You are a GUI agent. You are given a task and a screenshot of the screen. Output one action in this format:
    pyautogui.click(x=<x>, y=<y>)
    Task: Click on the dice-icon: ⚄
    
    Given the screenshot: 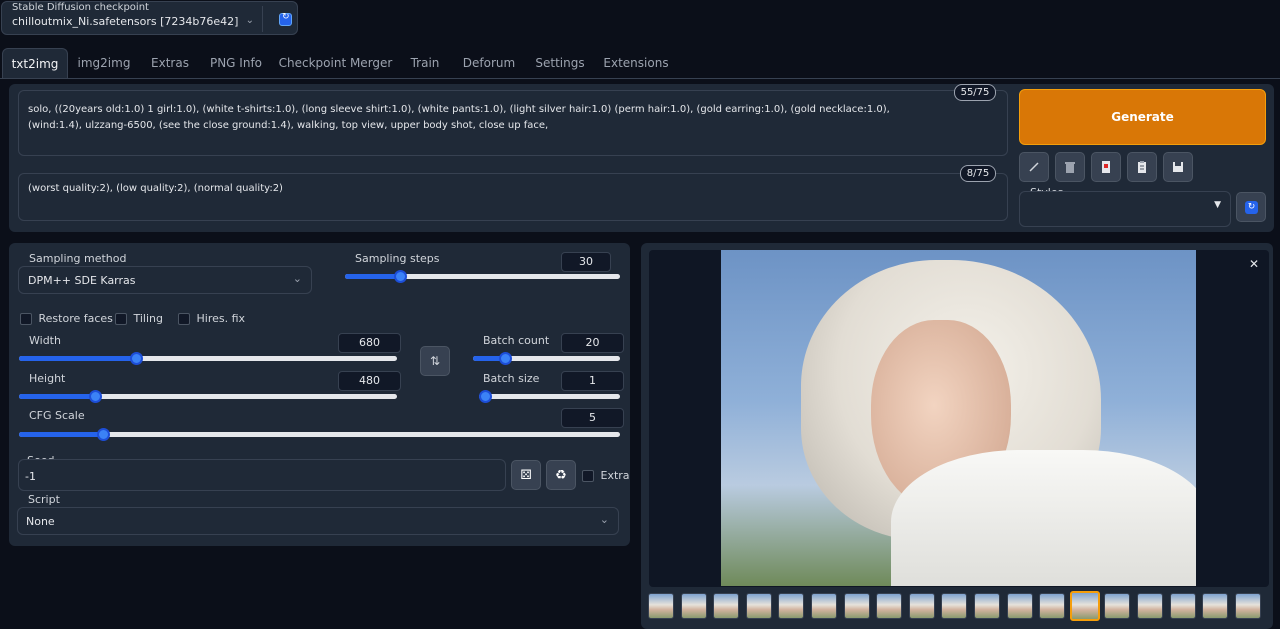 What is the action you would take?
    pyautogui.click(x=526, y=475)
    